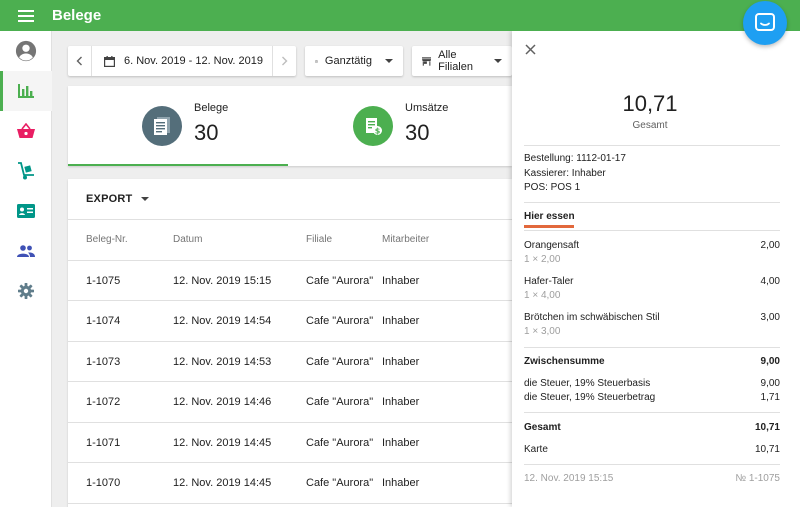  I want to click on receipt-date: 12. Nov. 2019 14:45, so click(222, 442).